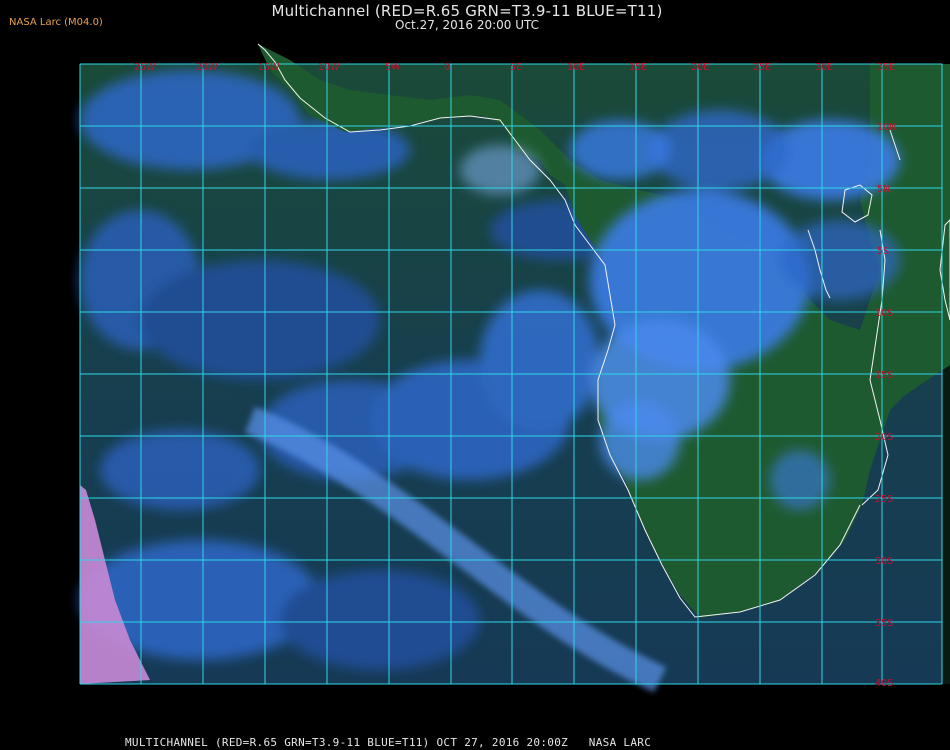 This screenshot has height=750, width=950. Describe the element at coordinates (269, 67) in the screenshot. I see `lon-label: 15W` at that location.